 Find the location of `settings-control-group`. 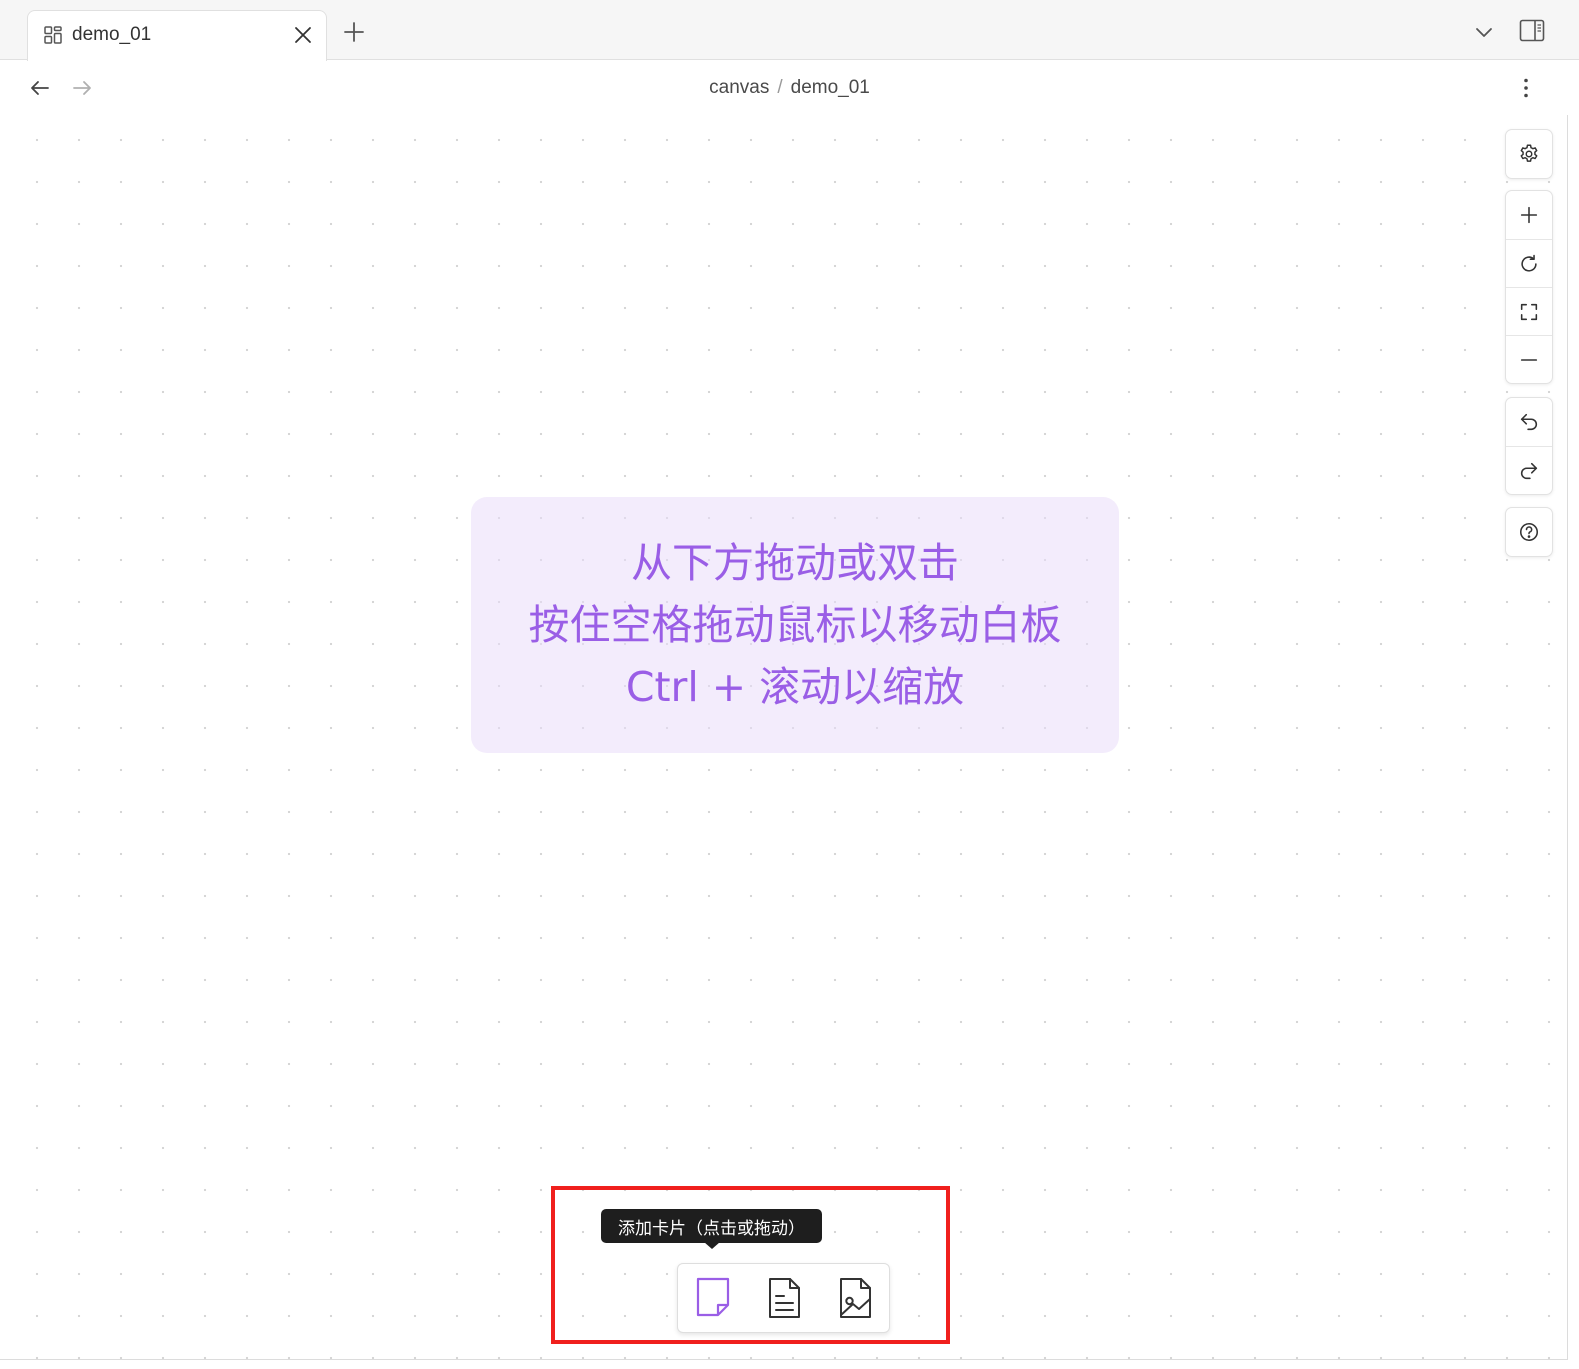

settings-control-group is located at coordinates (1529, 154).